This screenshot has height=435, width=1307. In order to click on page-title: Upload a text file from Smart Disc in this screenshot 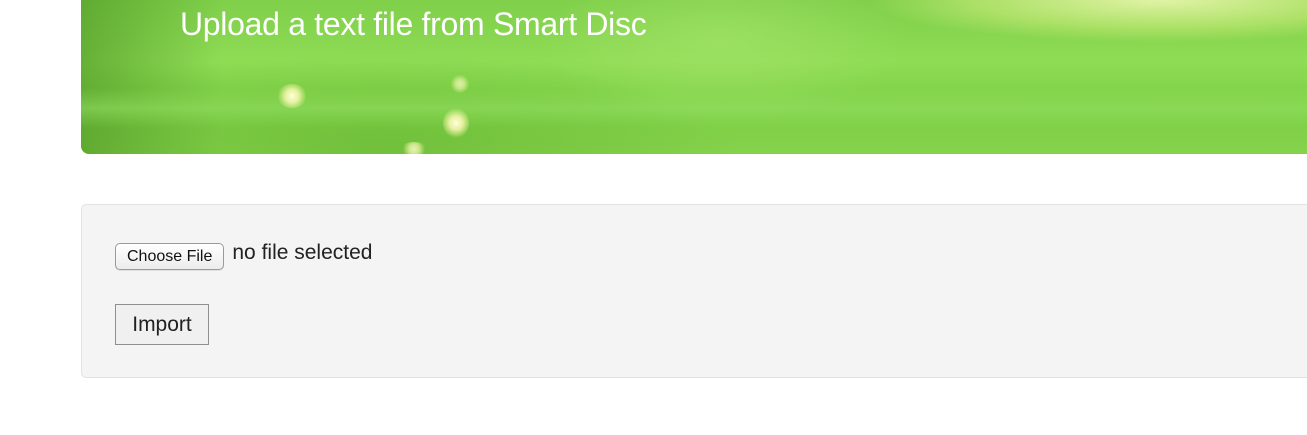, I will do `click(413, 24)`.